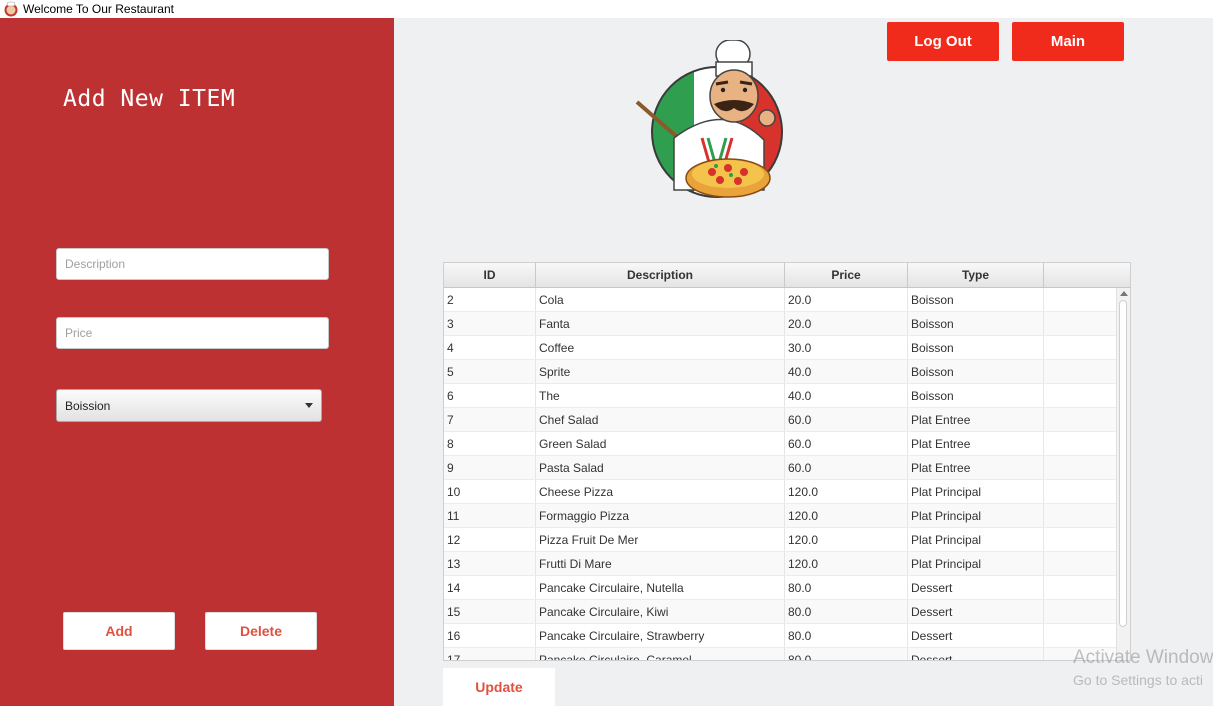 Image resolution: width=1213 pixels, height=706 pixels. I want to click on main-button: Main, so click(1068, 41).